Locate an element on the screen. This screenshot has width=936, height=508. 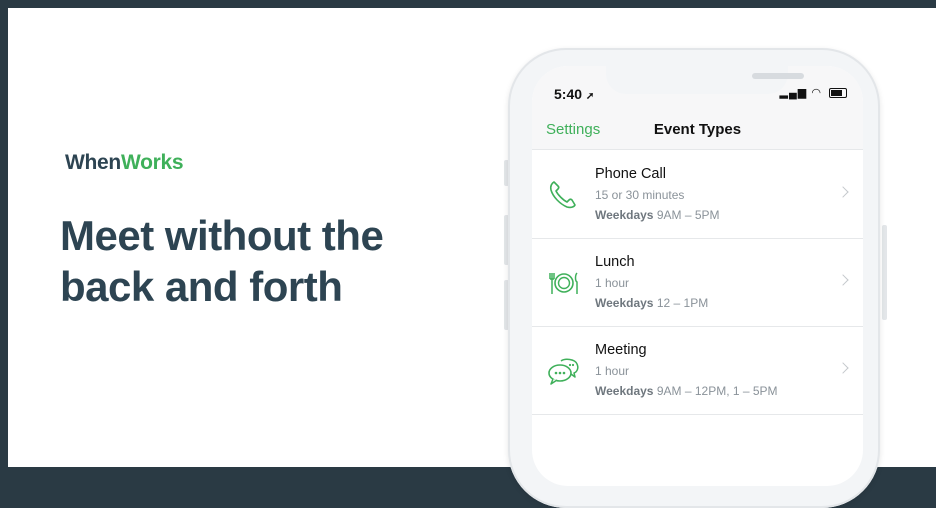
event-hours: 12 – 1PM is located at coordinates (682, 303).